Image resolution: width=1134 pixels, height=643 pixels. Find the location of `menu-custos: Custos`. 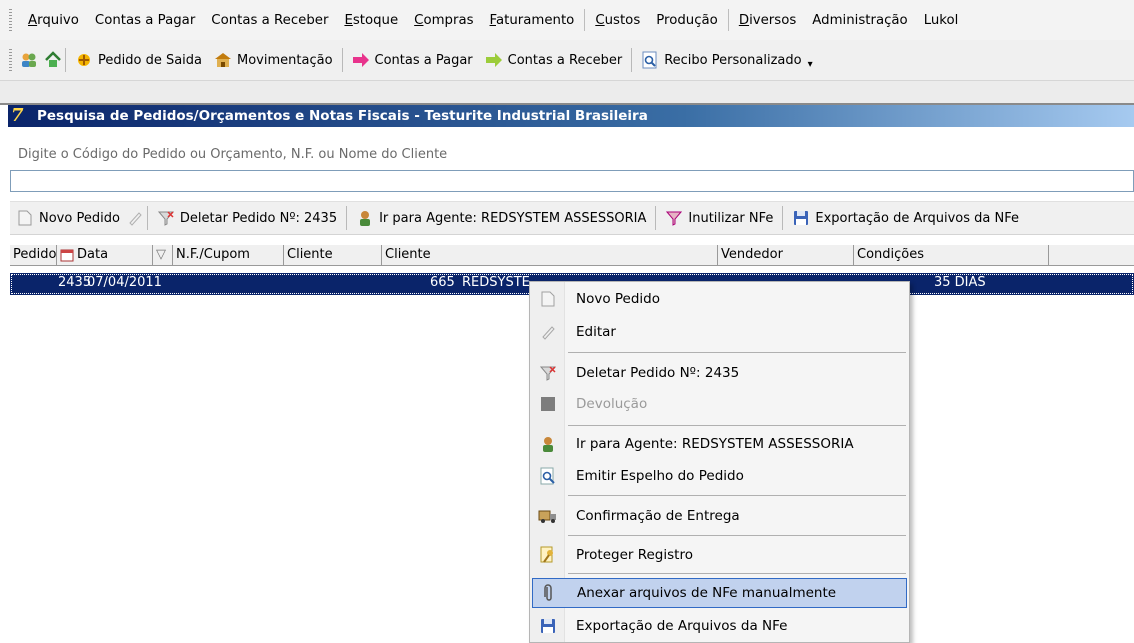

menu-custos: Custos is located at coordinates (617, 20).